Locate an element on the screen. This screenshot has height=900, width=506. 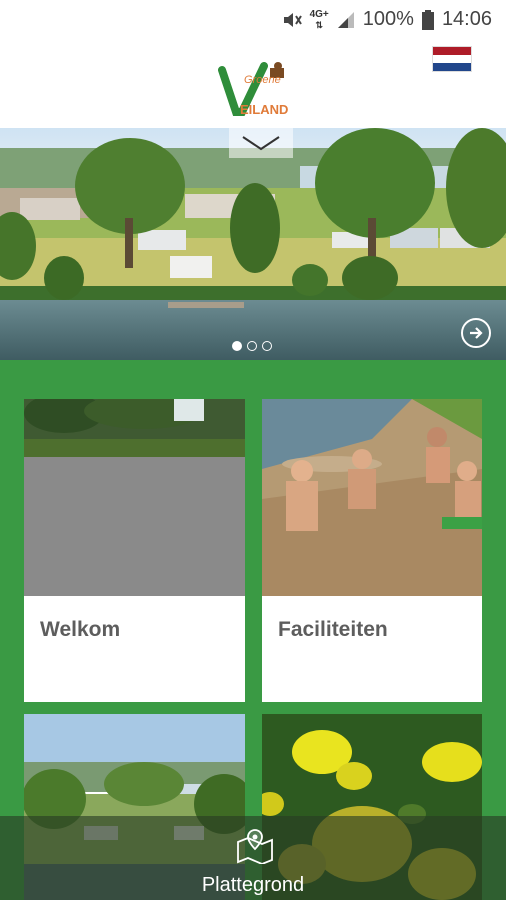
groene-eiland-logo: Groene EILAND is located at coordinates (254, 91).